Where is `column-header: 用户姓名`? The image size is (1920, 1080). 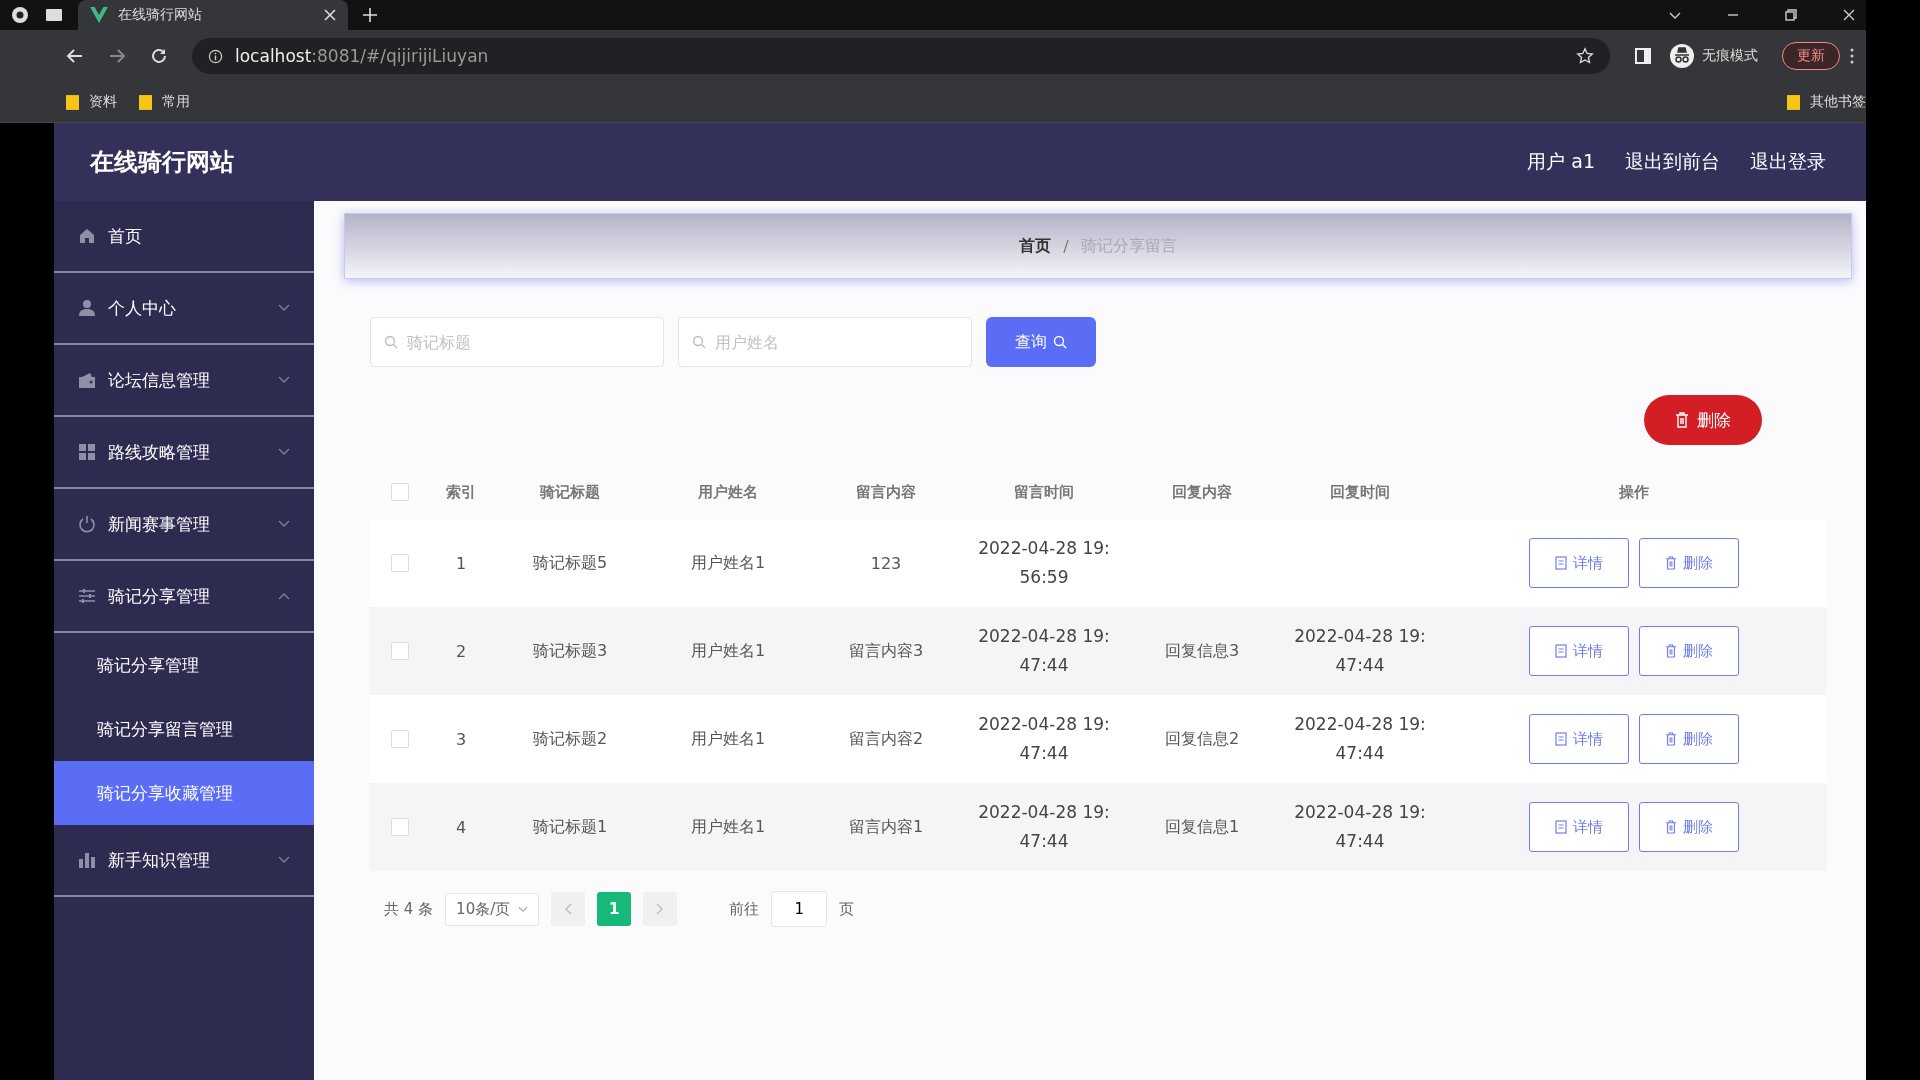 column-header: 用户姓名 is located at coordinates (728, 492).